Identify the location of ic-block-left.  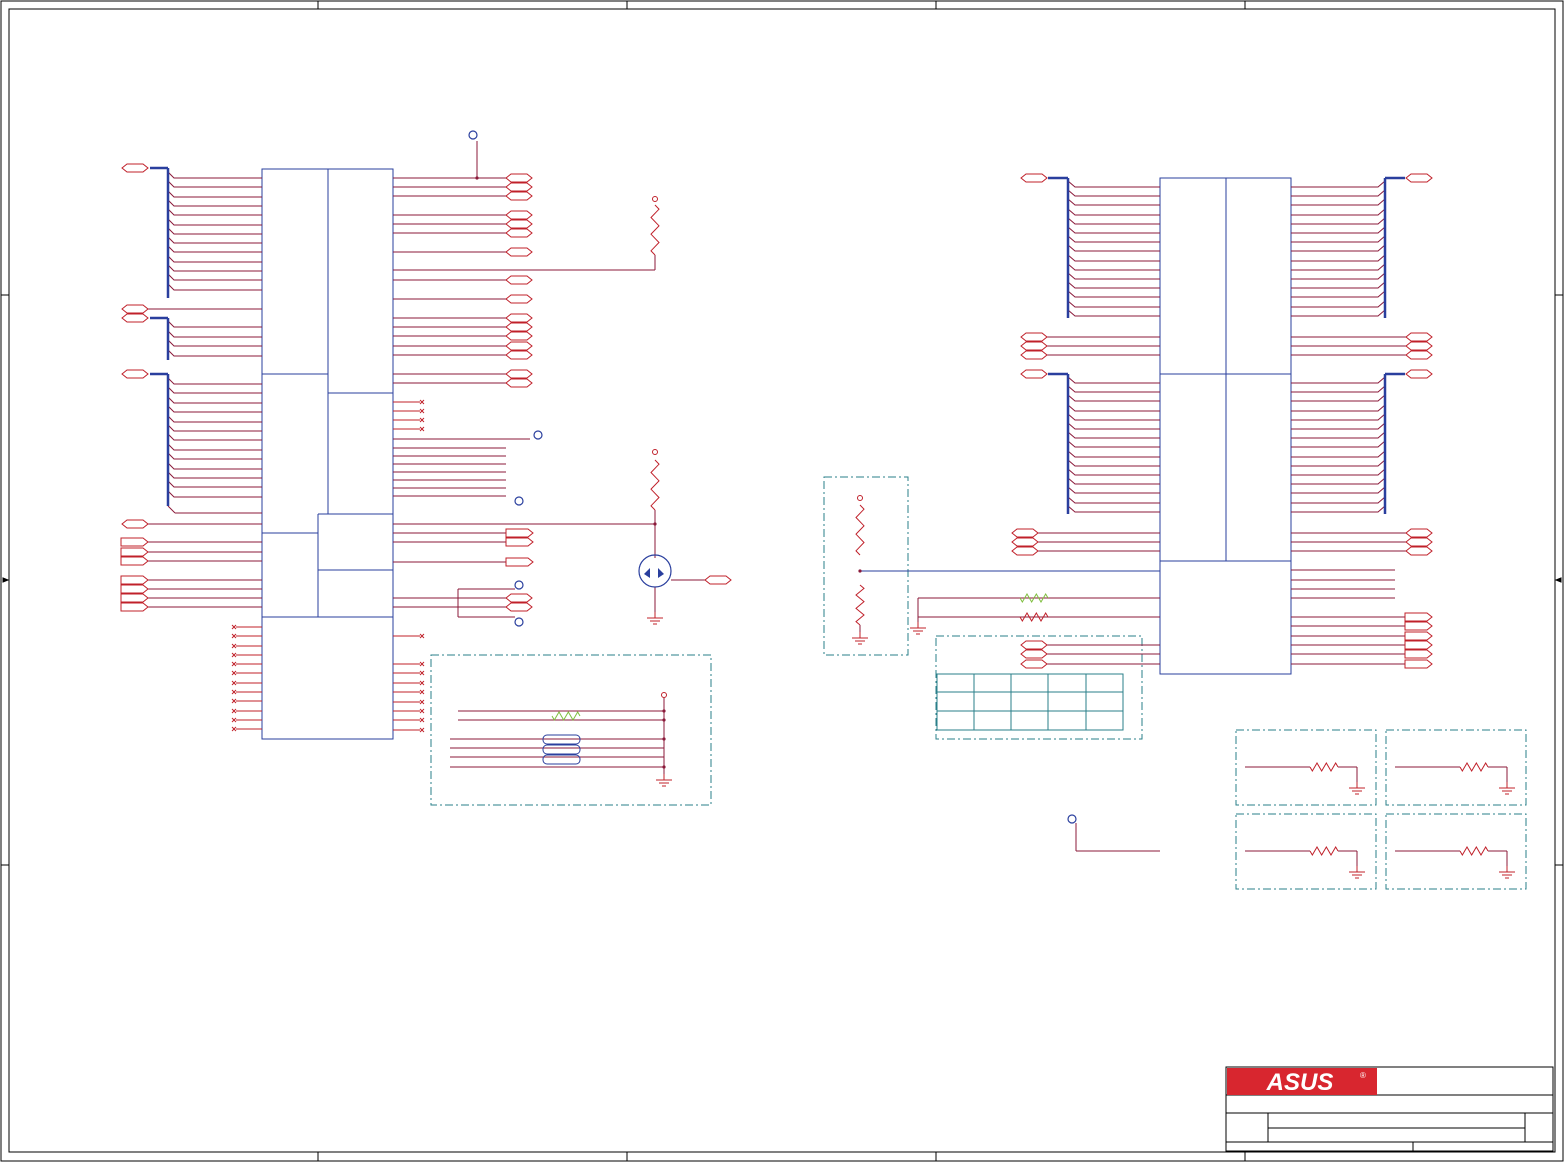
(327, 454).